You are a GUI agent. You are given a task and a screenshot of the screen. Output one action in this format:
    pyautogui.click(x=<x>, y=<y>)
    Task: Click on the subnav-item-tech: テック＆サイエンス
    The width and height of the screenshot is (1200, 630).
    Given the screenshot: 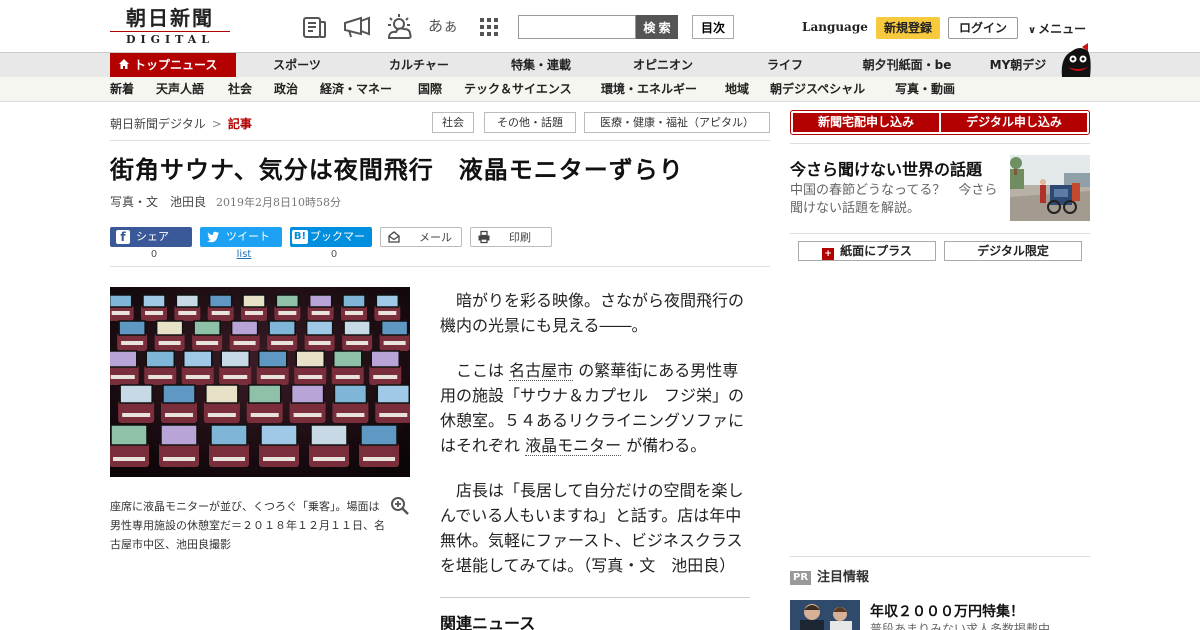 What is the action you would take?
    pyautogui.click(x=518, y=89)
    